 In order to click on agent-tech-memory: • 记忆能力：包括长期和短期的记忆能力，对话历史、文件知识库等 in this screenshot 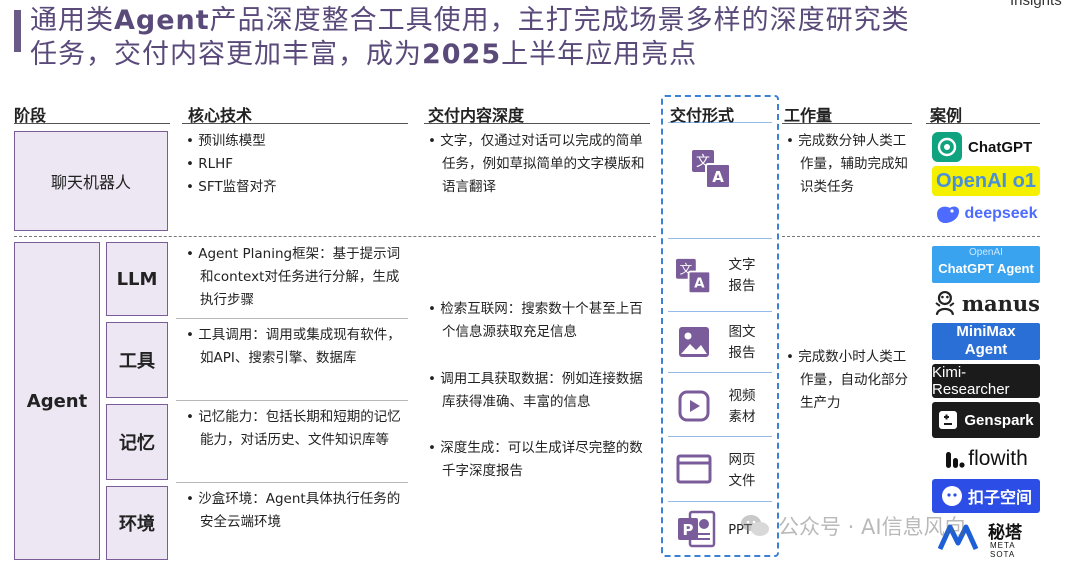, I will do `click(293, 428)`.